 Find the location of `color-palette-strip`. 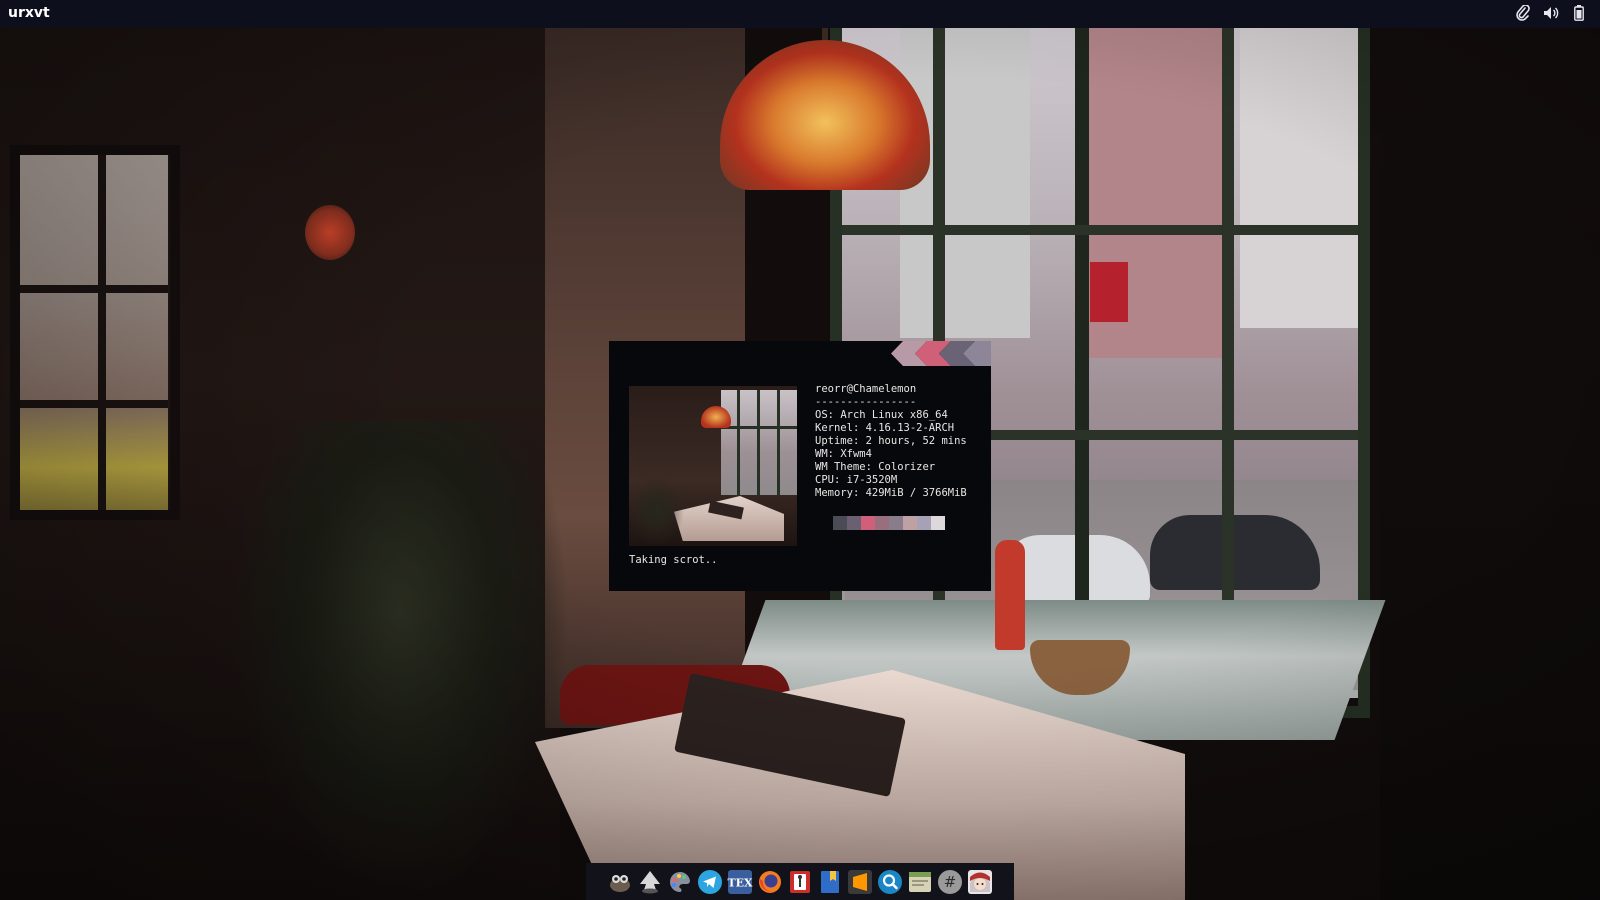

color-palette-strip is located at coordinates (889, 523).